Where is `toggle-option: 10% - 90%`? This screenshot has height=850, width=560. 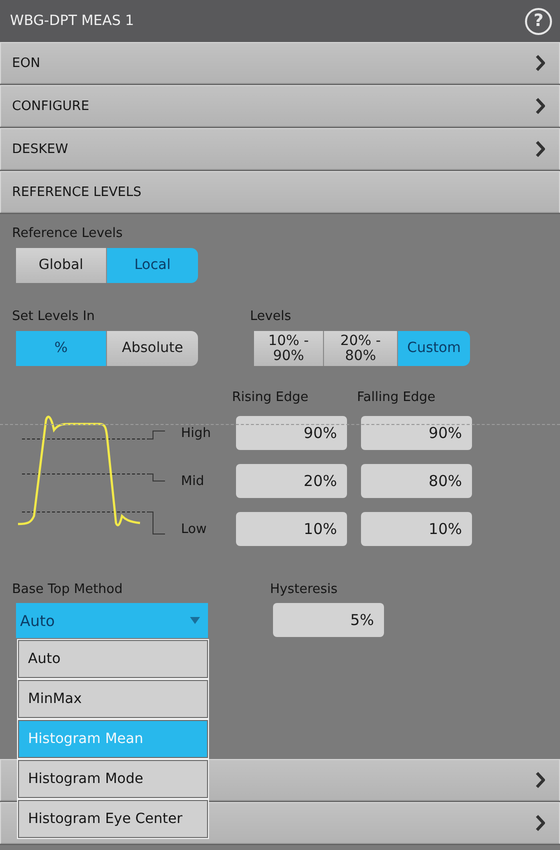 toggle-option: 10% - 90% is located at coordinates (289, 348).